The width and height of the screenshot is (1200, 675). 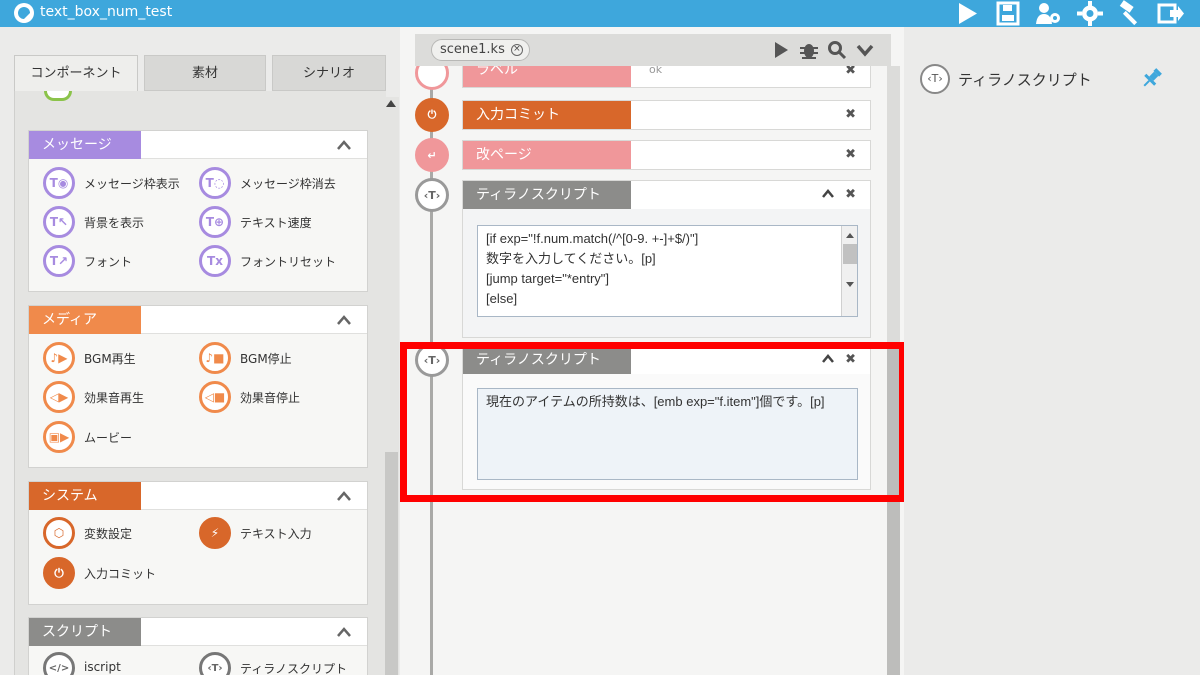 I want to click on chevron-down-icon, so click(x=865, y=50).